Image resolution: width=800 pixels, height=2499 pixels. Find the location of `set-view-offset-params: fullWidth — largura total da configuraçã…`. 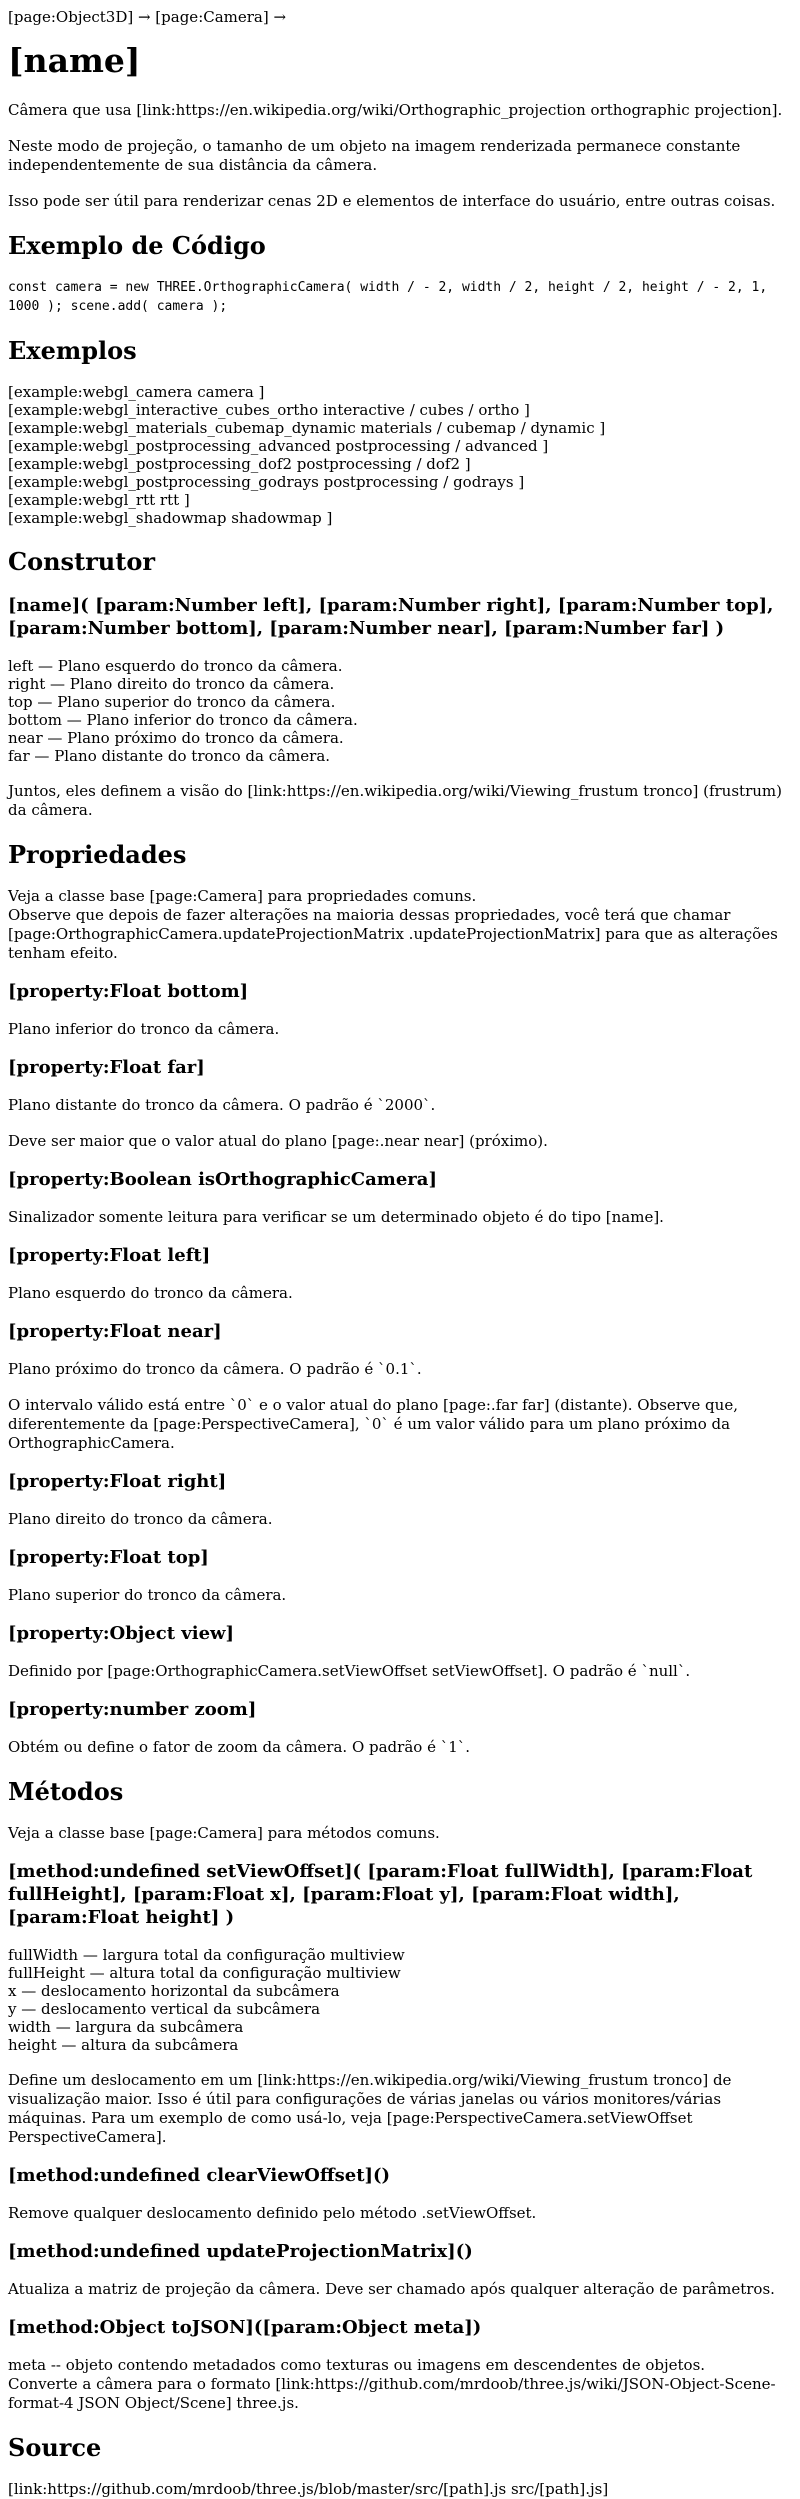

set-view-offset-params: fullWidth — largura total da configuraçã… is located at coordinates (400, 2000).